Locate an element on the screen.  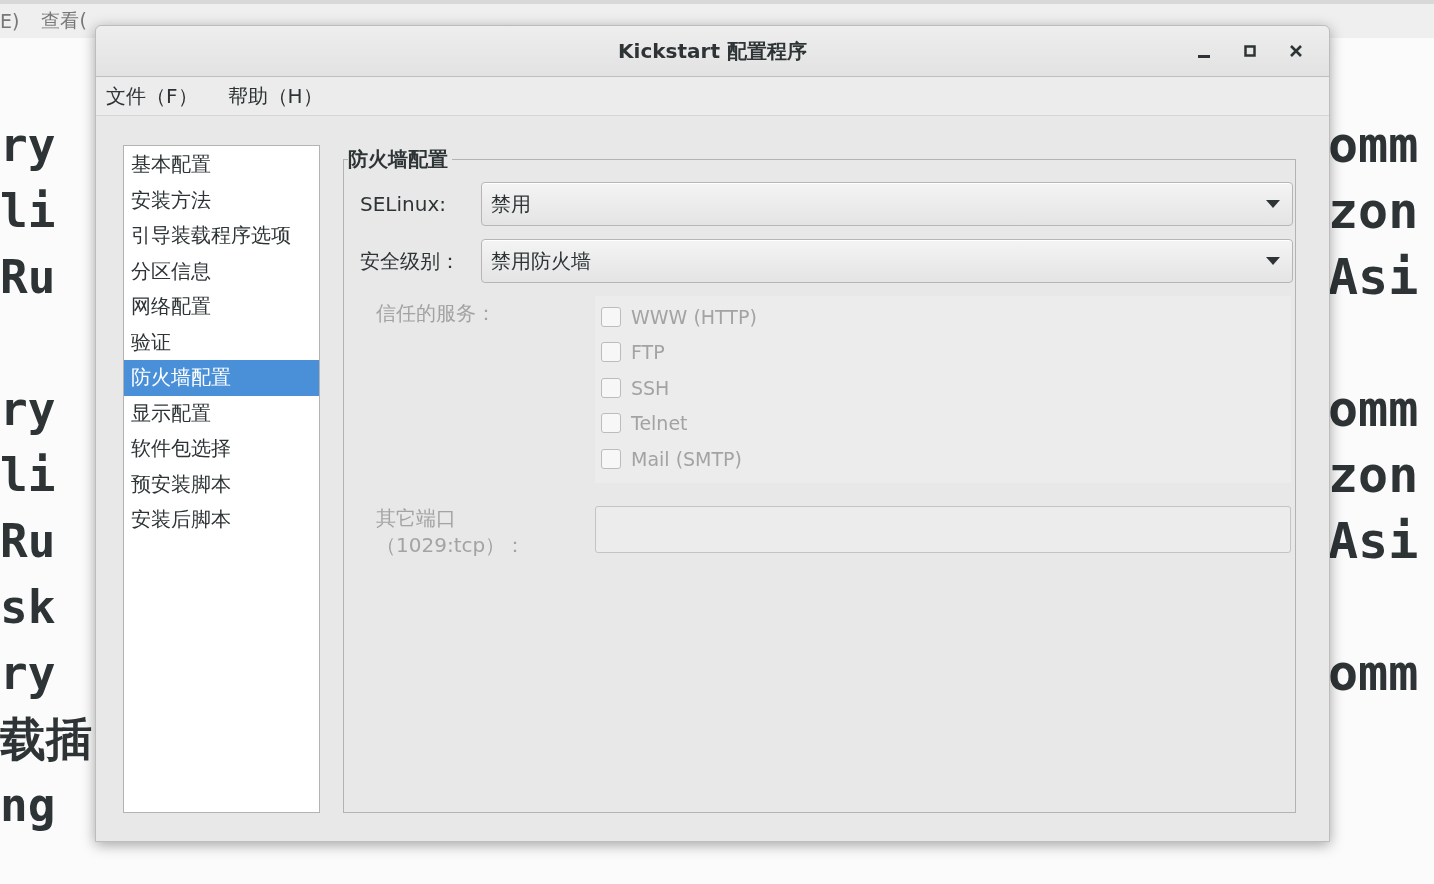
window-title: Kickstart 配置程序 is located at coordinates (712, 51).